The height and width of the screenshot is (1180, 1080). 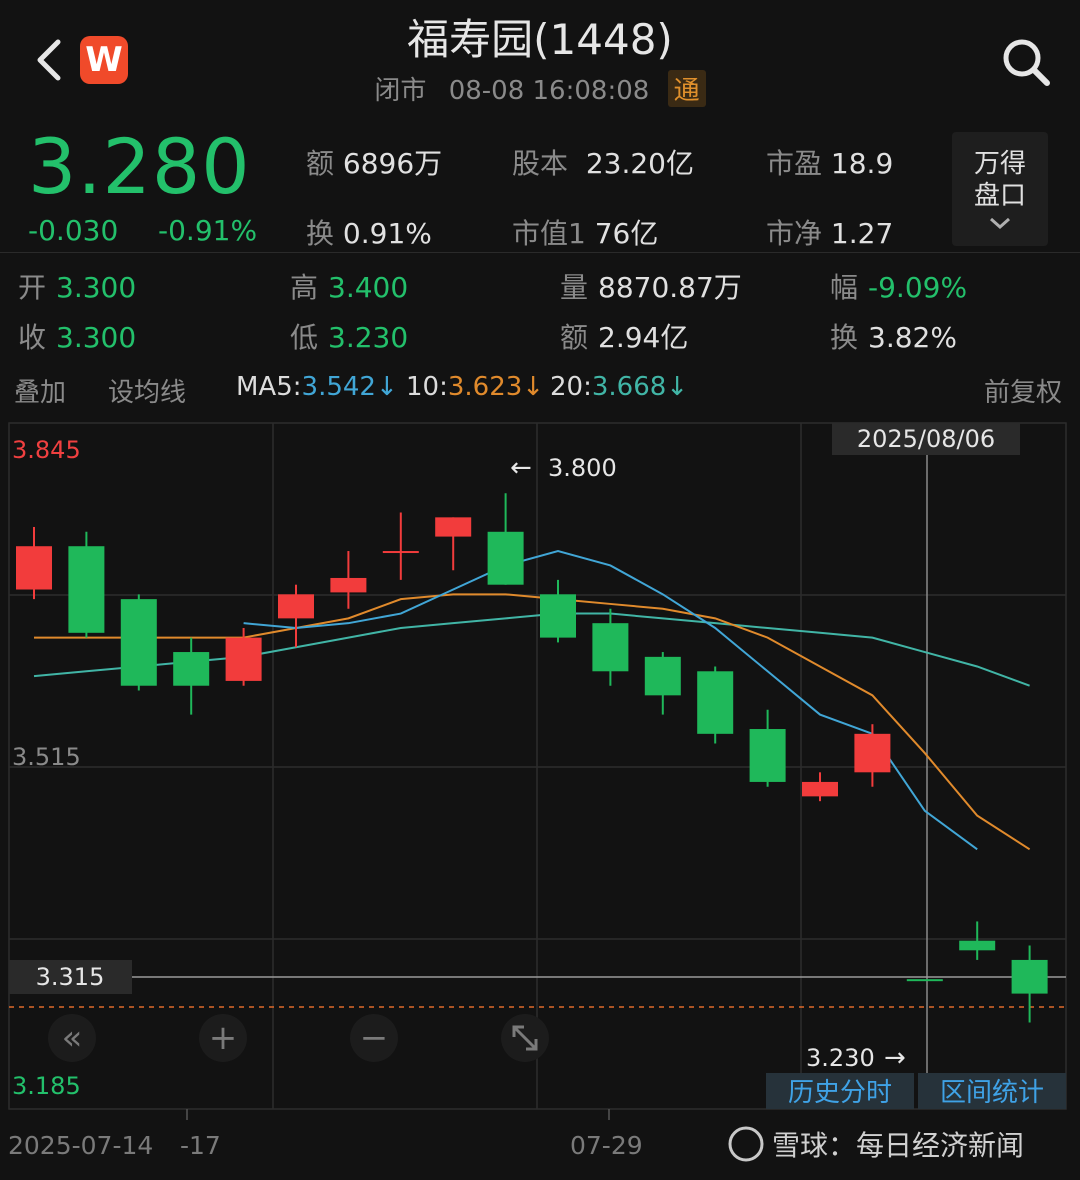 I want to click on ma20-indicator: 20:3.668↓, so click(x=619, y=387).